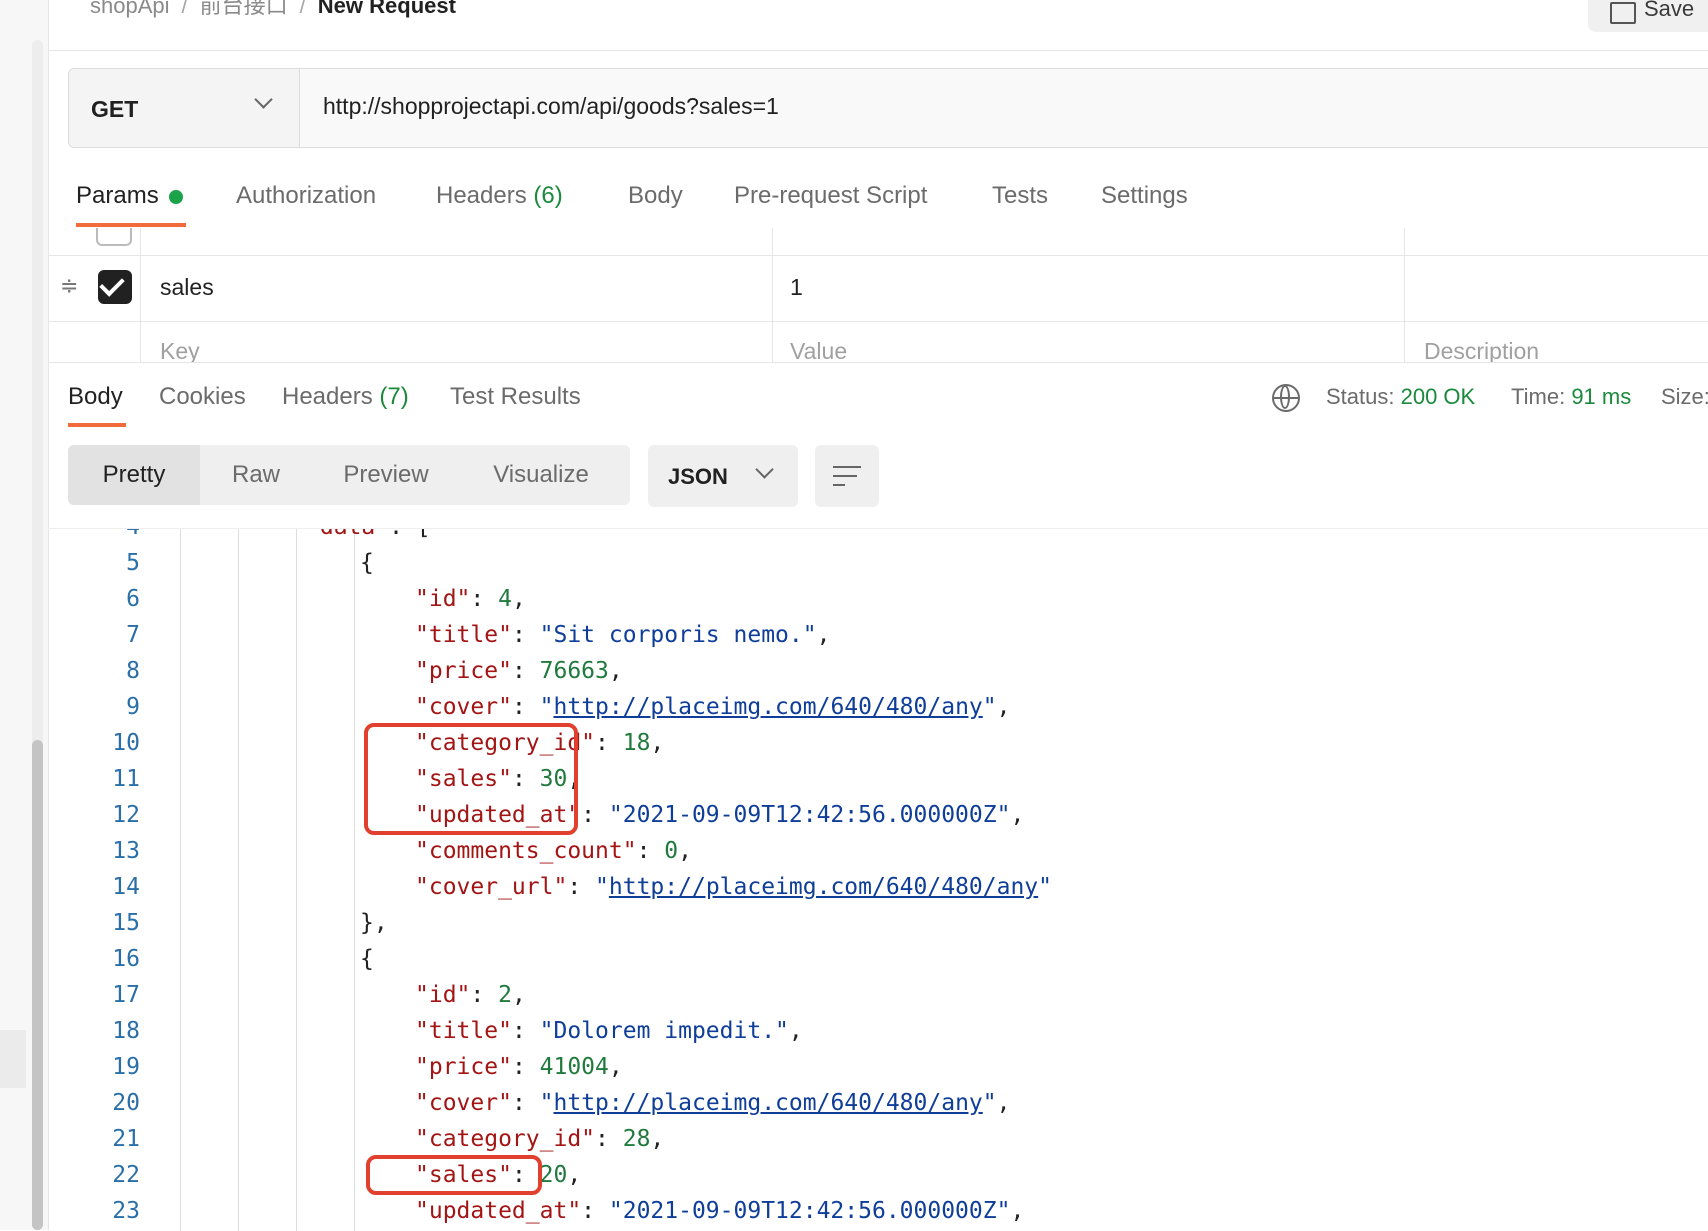  Describe the element at coordinates (505, 1139) in the screenshot. I see `json-token: "category_id"` at that location.